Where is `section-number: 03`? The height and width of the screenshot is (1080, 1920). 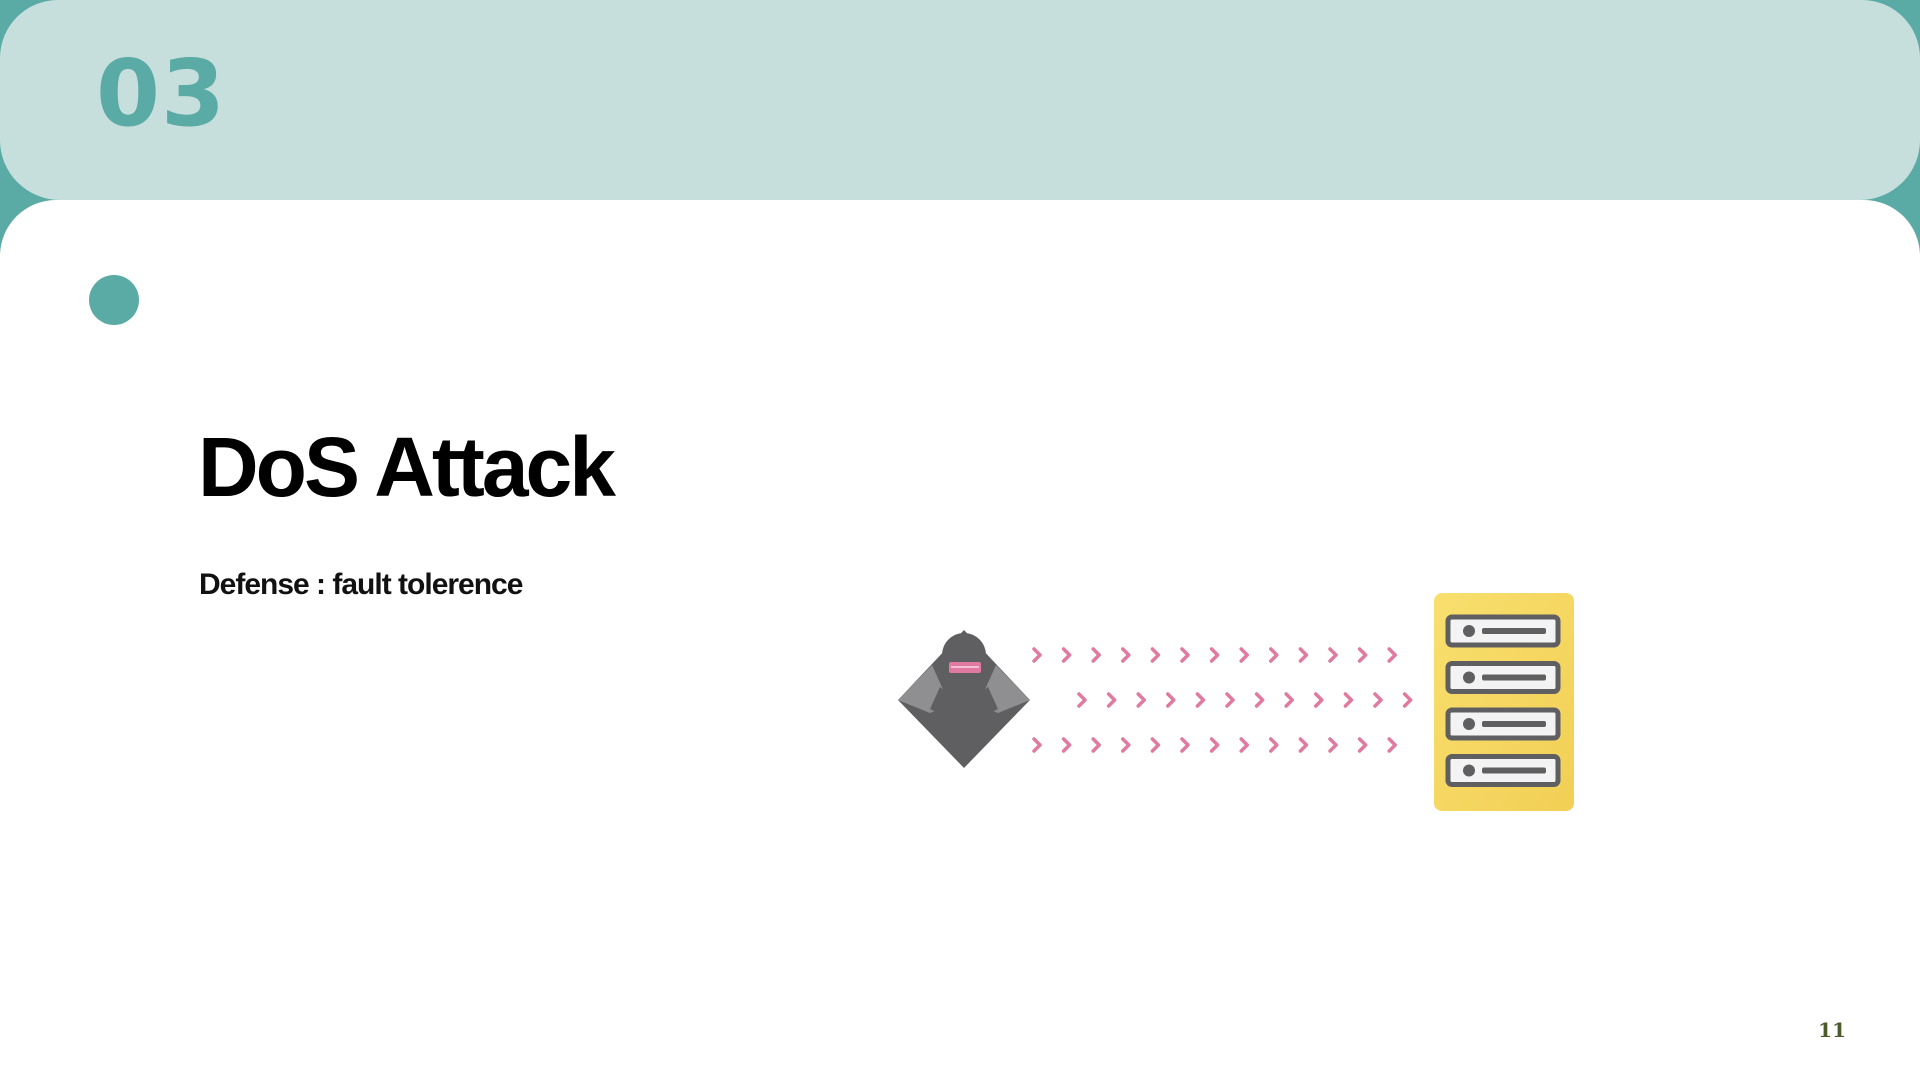 section-number: 03 is located at coordinates (161, 93).